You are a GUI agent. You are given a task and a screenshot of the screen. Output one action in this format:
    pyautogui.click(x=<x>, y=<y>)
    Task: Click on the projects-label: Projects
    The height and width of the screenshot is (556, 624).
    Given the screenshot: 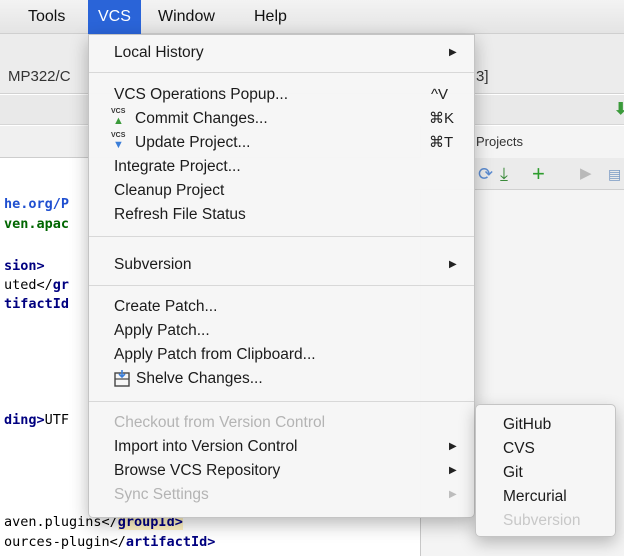 What is the action you would take?
    pyautogui.click(x=499, y=141)
    